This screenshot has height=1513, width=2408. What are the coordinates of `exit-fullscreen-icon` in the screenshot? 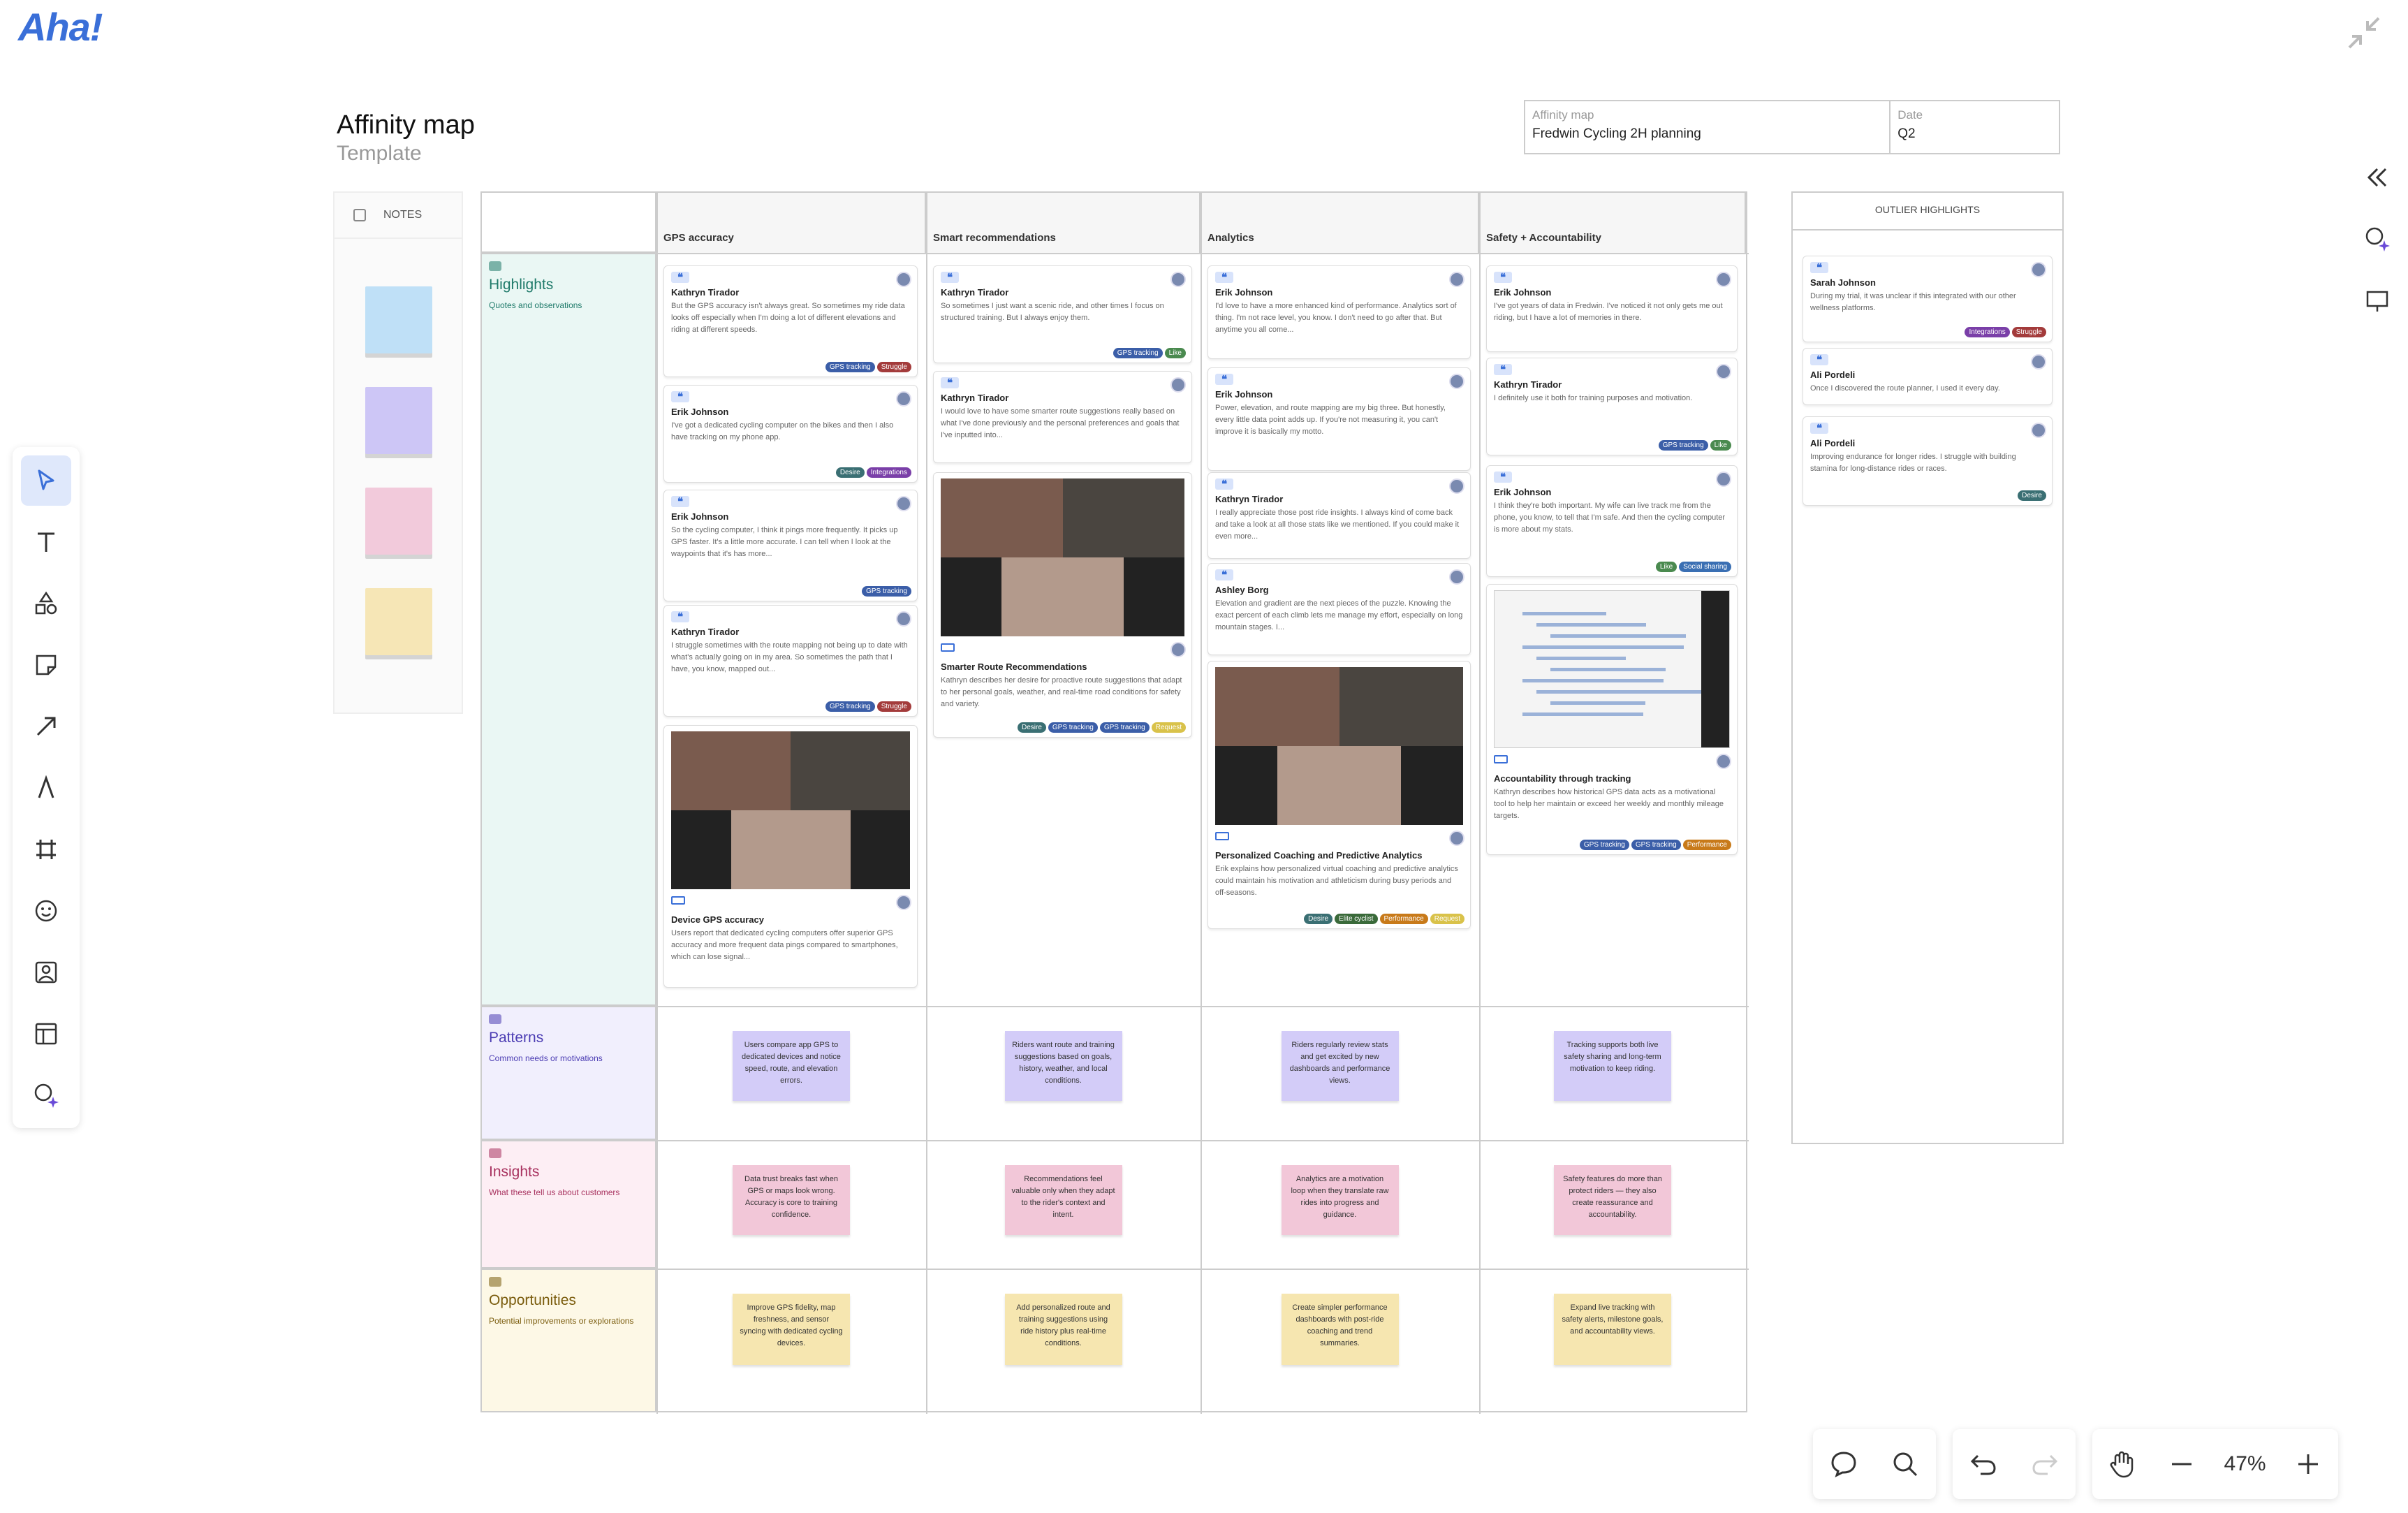 It's located at (2364, 32).